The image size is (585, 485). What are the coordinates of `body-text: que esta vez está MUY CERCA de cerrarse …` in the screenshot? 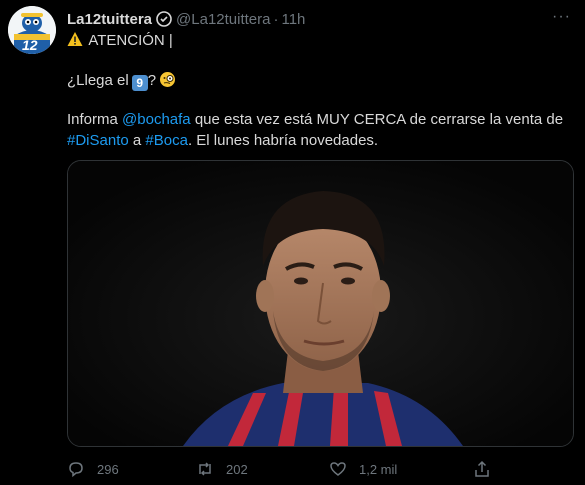 It's located at (379, 119).